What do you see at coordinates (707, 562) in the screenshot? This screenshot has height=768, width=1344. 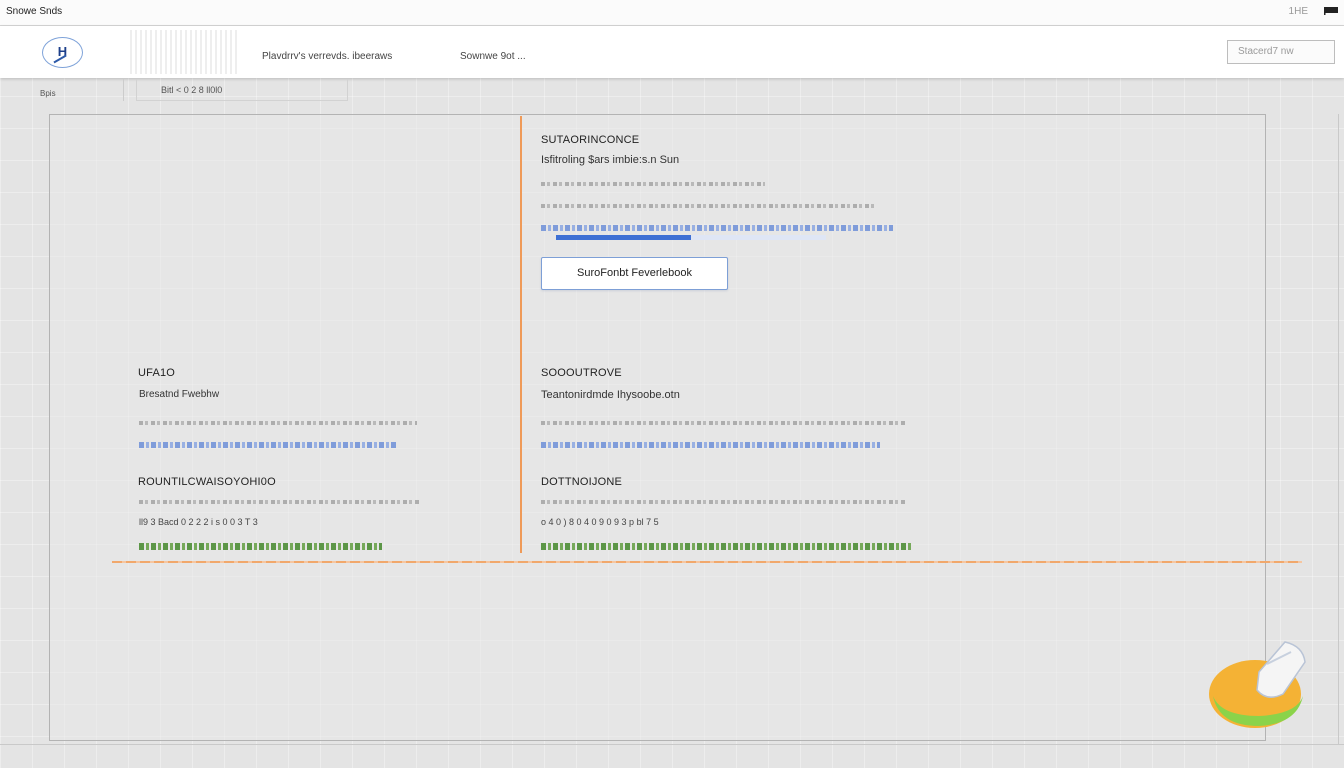 I see `timeline-divider` at bounding box center [707, 562].